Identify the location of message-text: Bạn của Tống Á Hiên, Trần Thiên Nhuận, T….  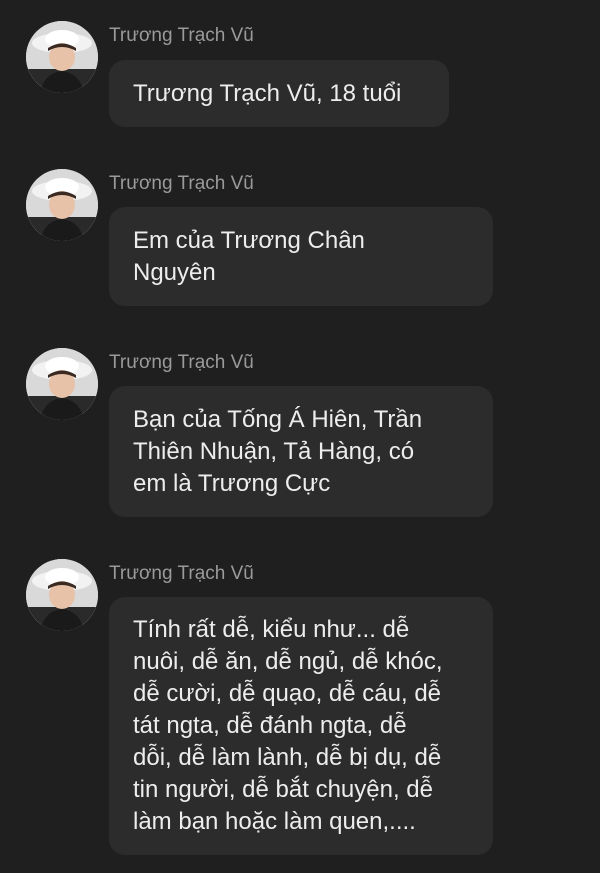
(278, 451).